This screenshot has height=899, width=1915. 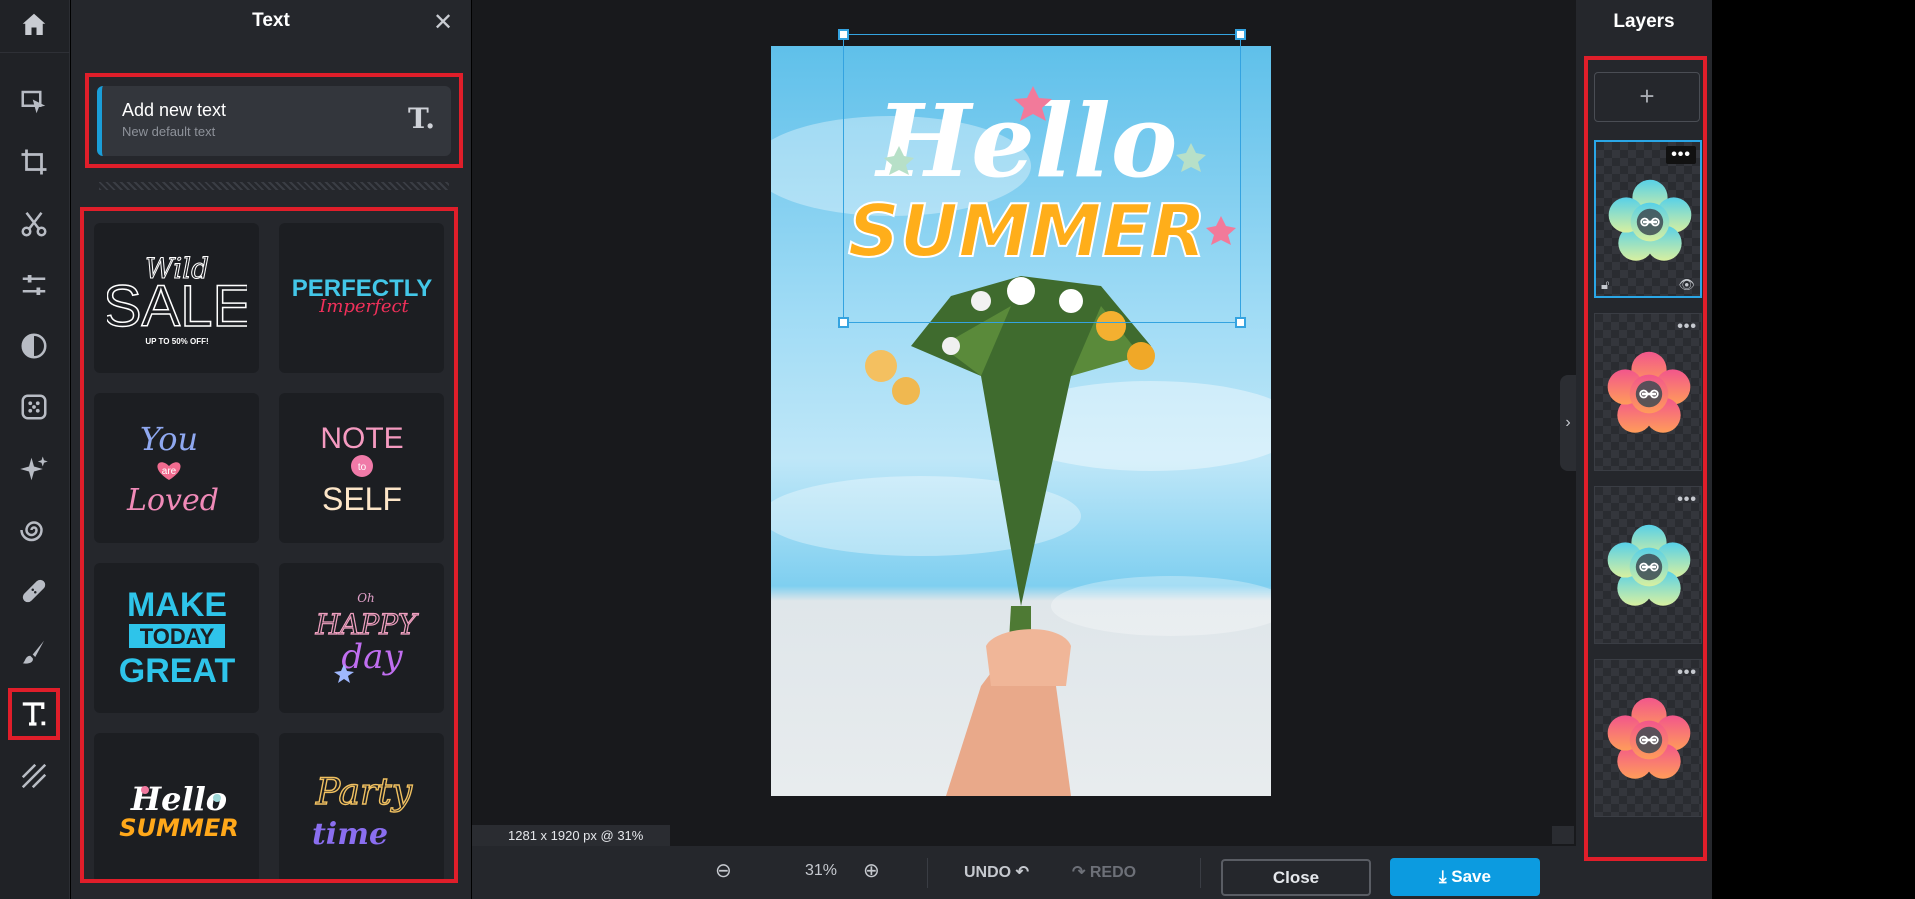 What do you see at coordinates (1644, 21) in the screenshot?
I see `layers-title: Layers` at bounding box center [1644, 21].